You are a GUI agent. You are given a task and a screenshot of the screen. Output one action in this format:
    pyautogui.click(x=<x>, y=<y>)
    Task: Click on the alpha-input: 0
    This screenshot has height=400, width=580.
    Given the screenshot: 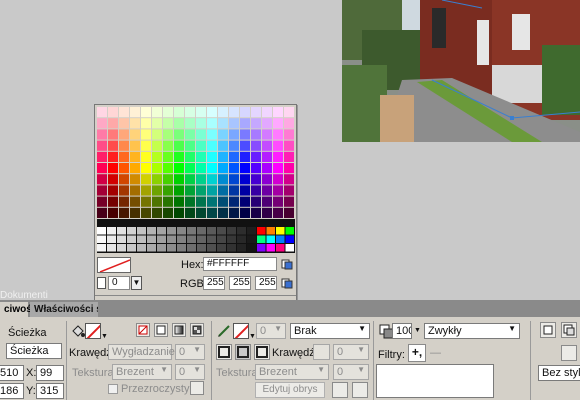 What is the action you would take?
    pyautogui.click(x=119, y=283)
    